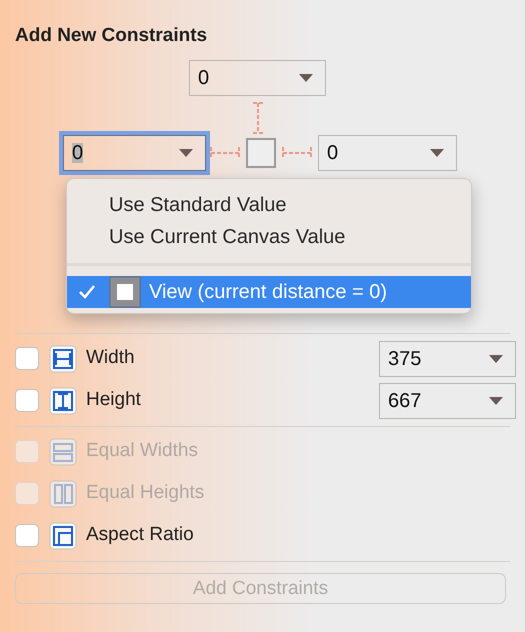  I want to click on equal-heights-icon, so click(63, 494).